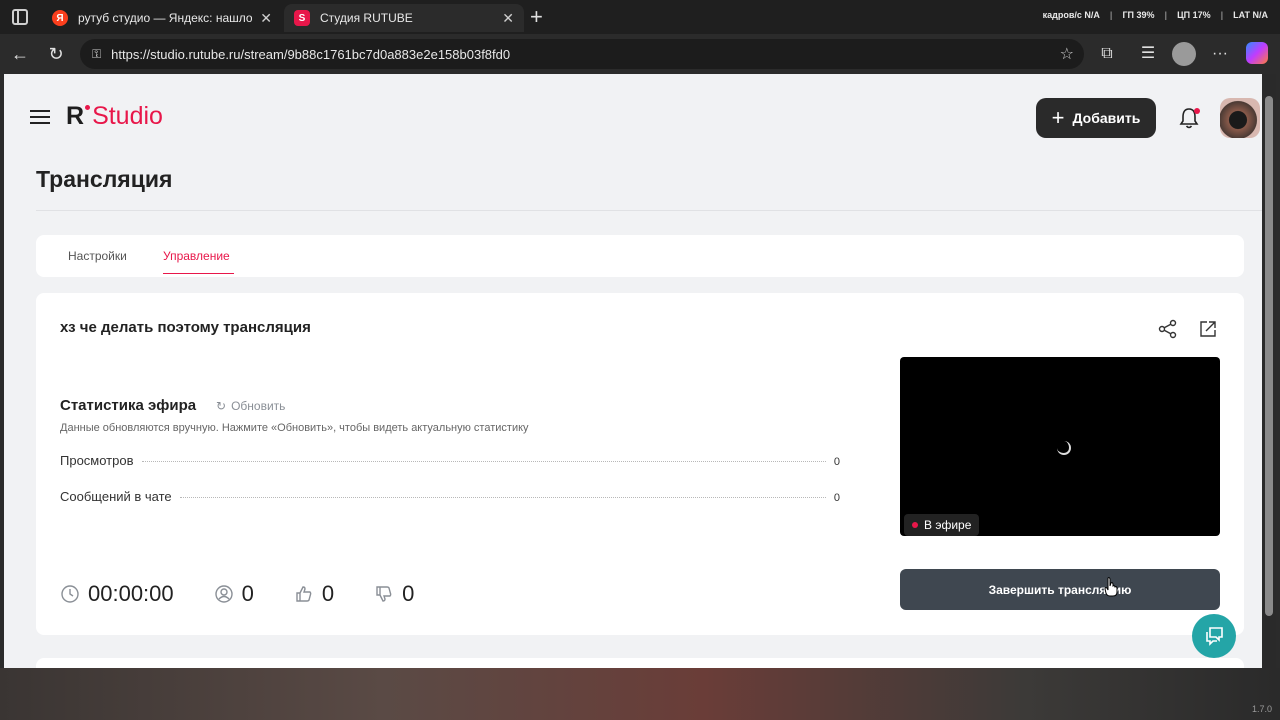  I want to click on more-menu-icon: ···, so click(1220, 54).